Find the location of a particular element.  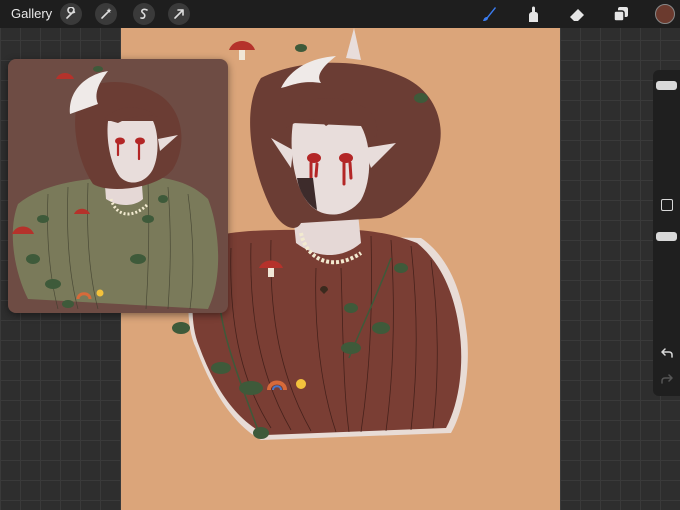

wrench-icon is located at coordinates (71, 14).